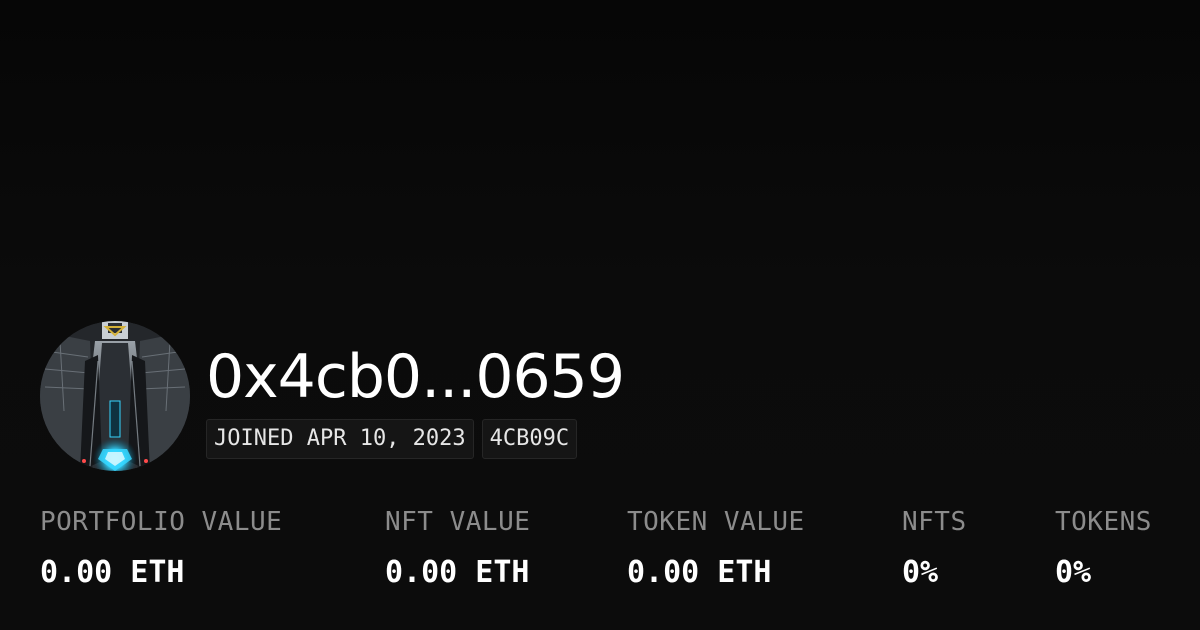 Image resolution: width=1200 pixels, height=630 pixels. Describe the element at coordinates (340, 439) in the screenshot. I see `joined-date-badge: JOINED APR 10, 2023` at that location.